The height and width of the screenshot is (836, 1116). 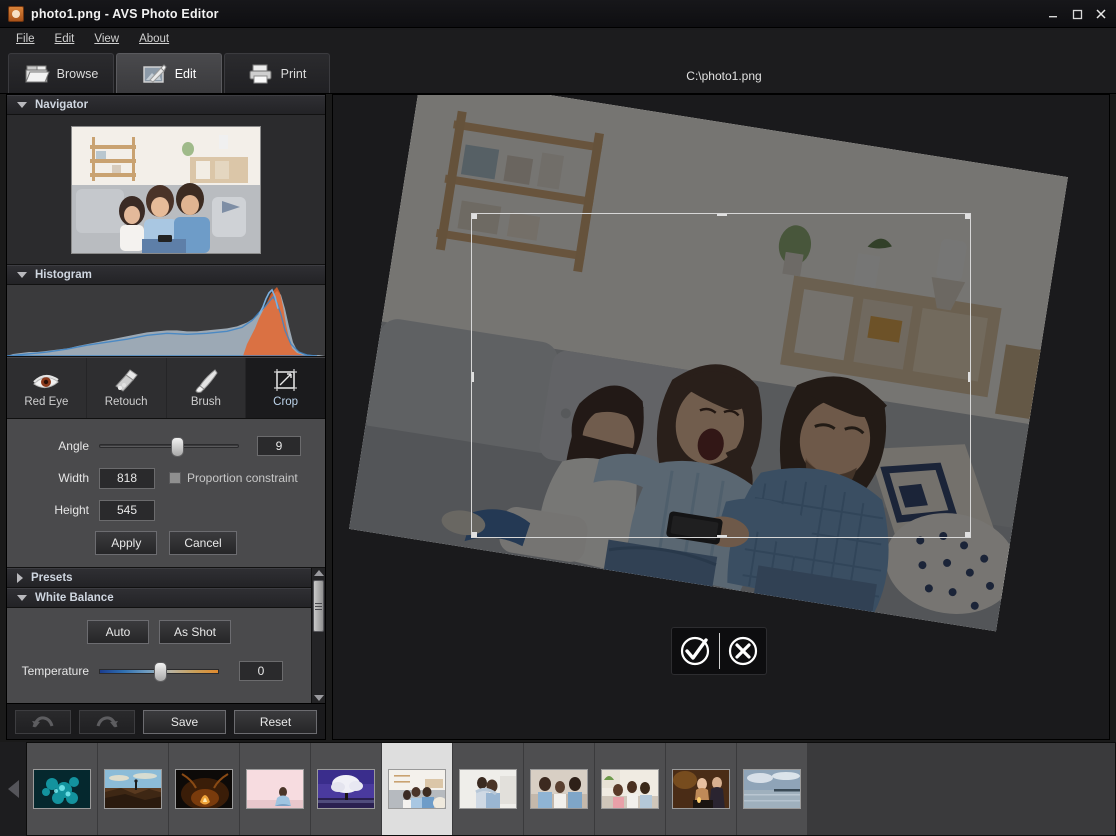 What do you see at coordinates (261, 671) in the screenshot?
I see `temperature-value: 0` at bounding box center [261, 671].